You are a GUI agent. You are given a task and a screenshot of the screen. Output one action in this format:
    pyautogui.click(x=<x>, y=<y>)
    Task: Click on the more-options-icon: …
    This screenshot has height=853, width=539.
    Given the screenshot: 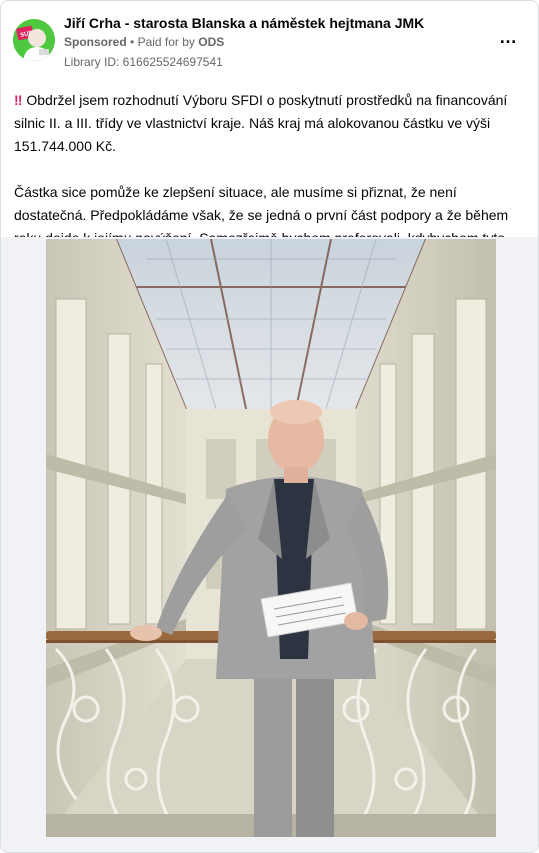 What is the action you would take?
    pyautogui.click(x=508, y=37)
    